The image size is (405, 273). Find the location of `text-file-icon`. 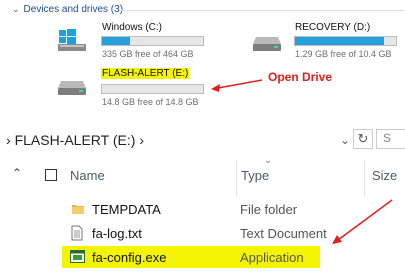

text-file-icon is located at coordinates (77, 233).